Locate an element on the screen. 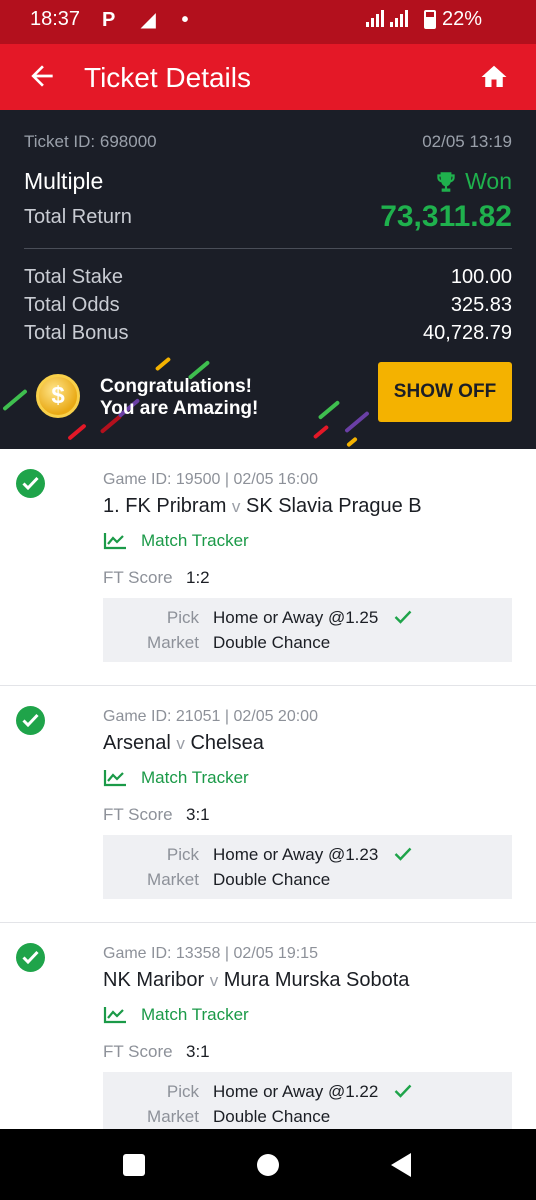 The image size is (536, 1200). away-team: SK Slavia Prague B is located at coordinates (333, 506).